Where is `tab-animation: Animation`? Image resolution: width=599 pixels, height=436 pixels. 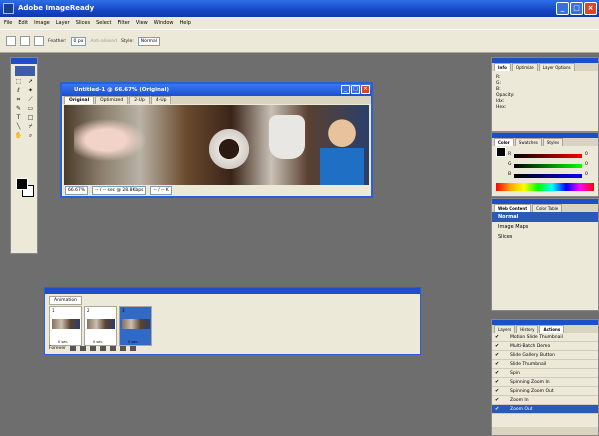 tab-animation: Animation is located at coordinates (65, 300).